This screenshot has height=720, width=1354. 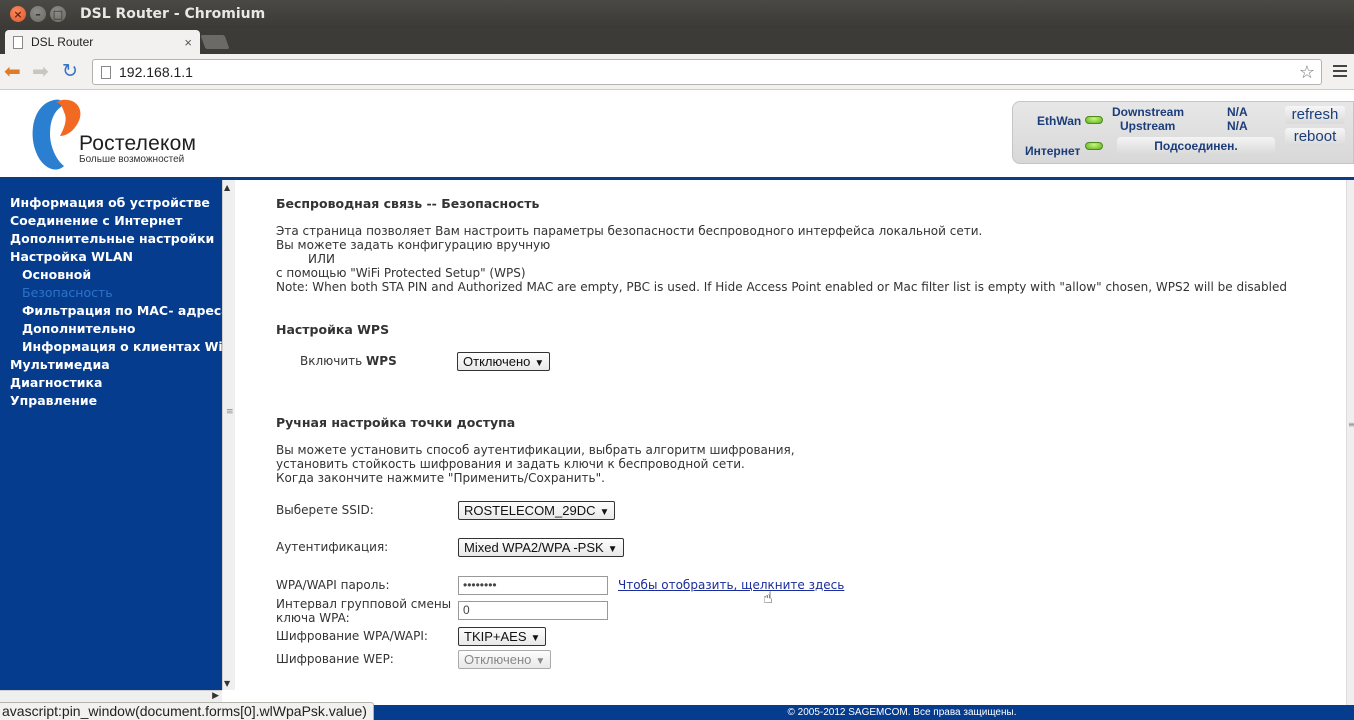 What do you see at coordinates (768, 597) in the screenshot?
I see `hand-cursor-icon: ☝` at bounding box center [768, 597].